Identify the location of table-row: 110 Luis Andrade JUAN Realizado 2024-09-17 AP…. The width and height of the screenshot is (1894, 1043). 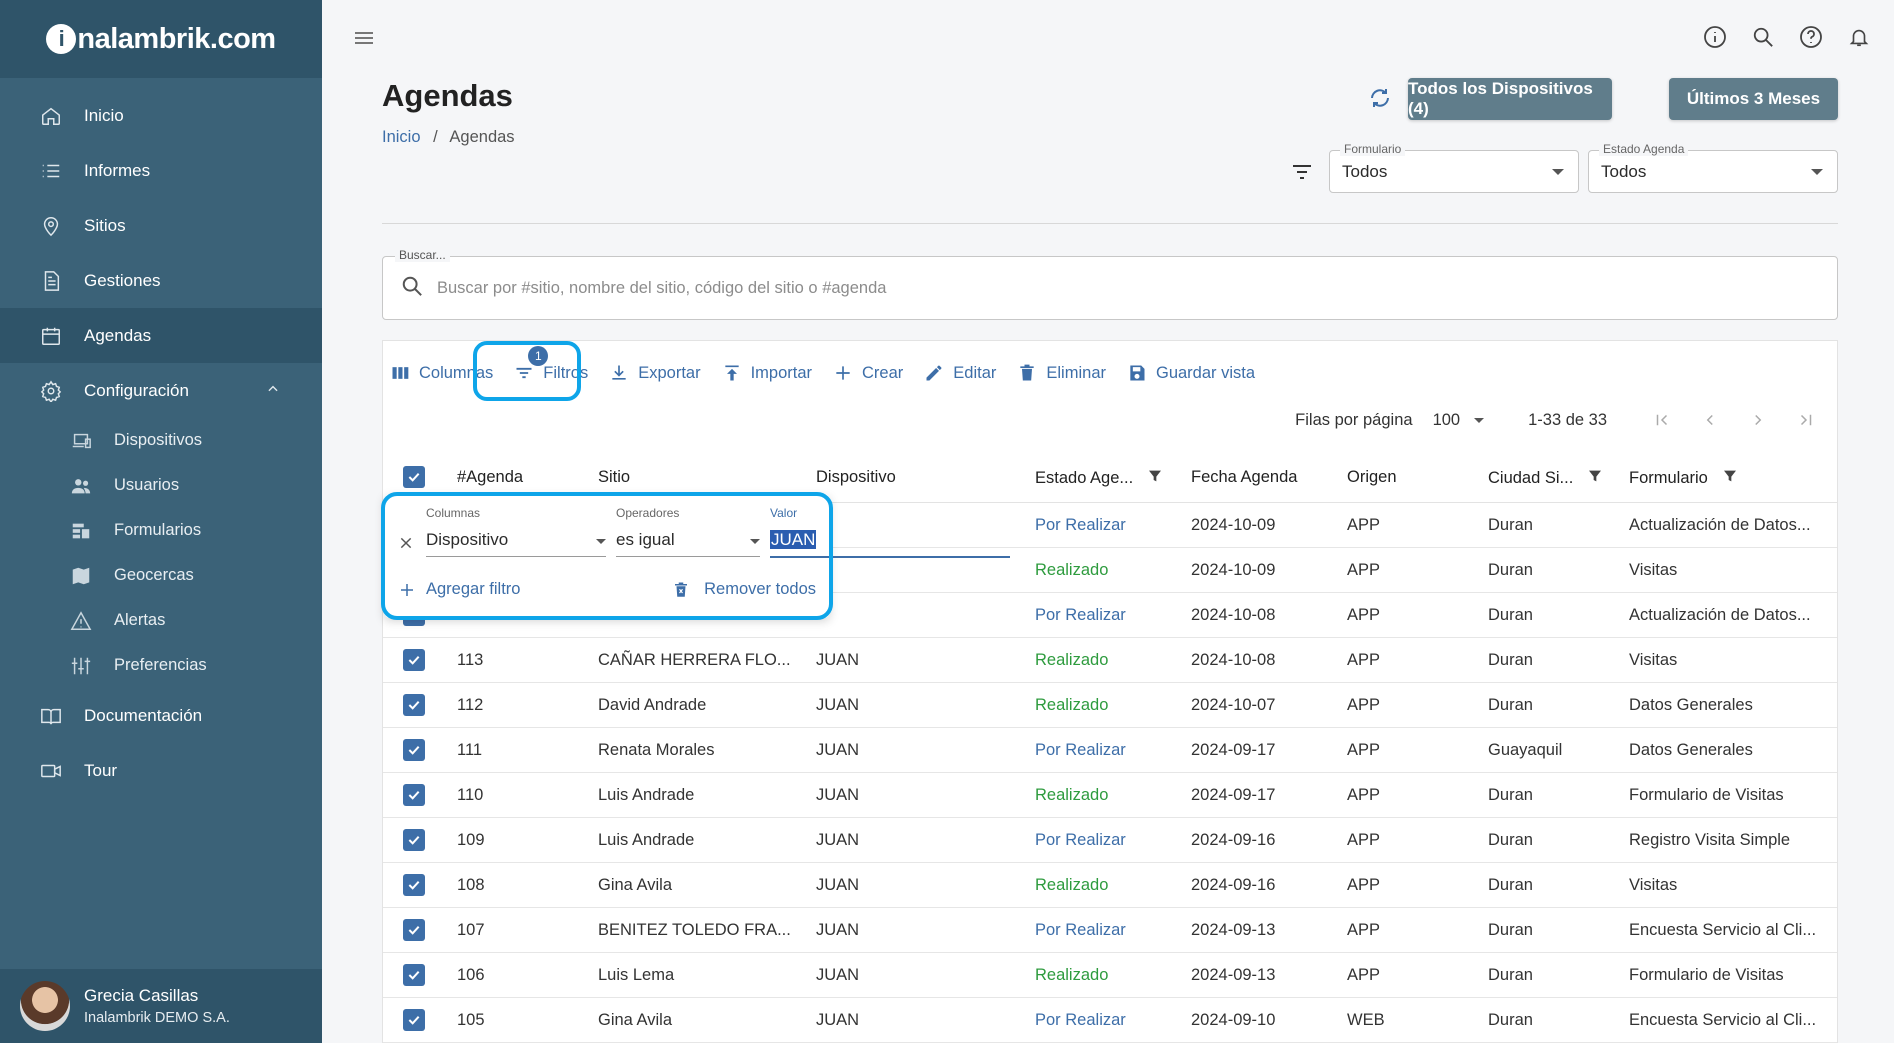
(1110, 795).